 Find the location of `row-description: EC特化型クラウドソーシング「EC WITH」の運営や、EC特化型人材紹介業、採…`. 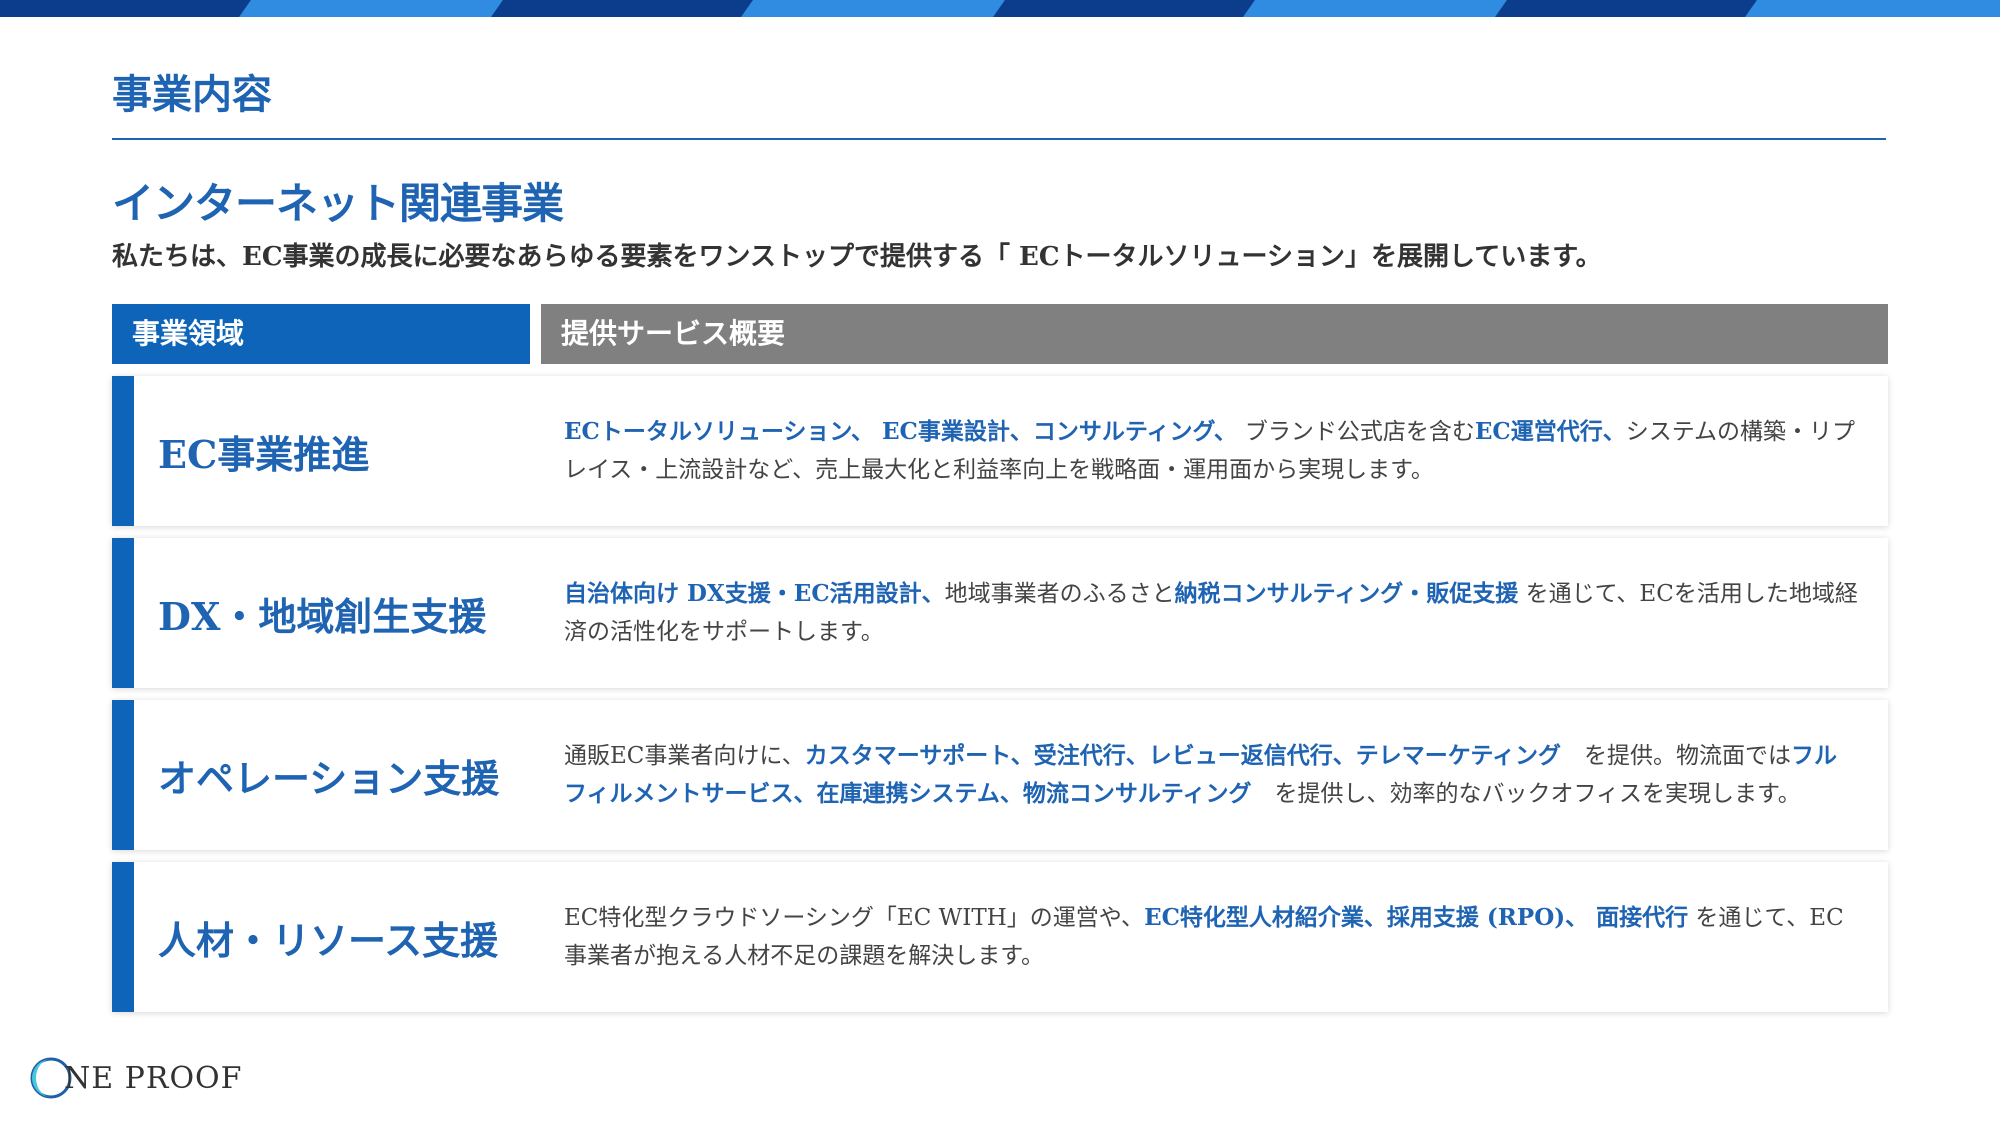

row-description: EC特化型クラウドソーシング「EC WITH」の運営や、EC特化型人材紹介業、採… is located at coordinates (1211, 937).